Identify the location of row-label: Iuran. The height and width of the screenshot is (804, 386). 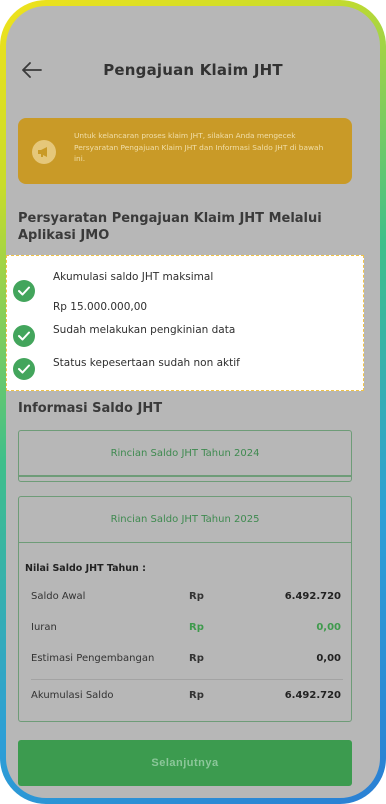
(44, 627).